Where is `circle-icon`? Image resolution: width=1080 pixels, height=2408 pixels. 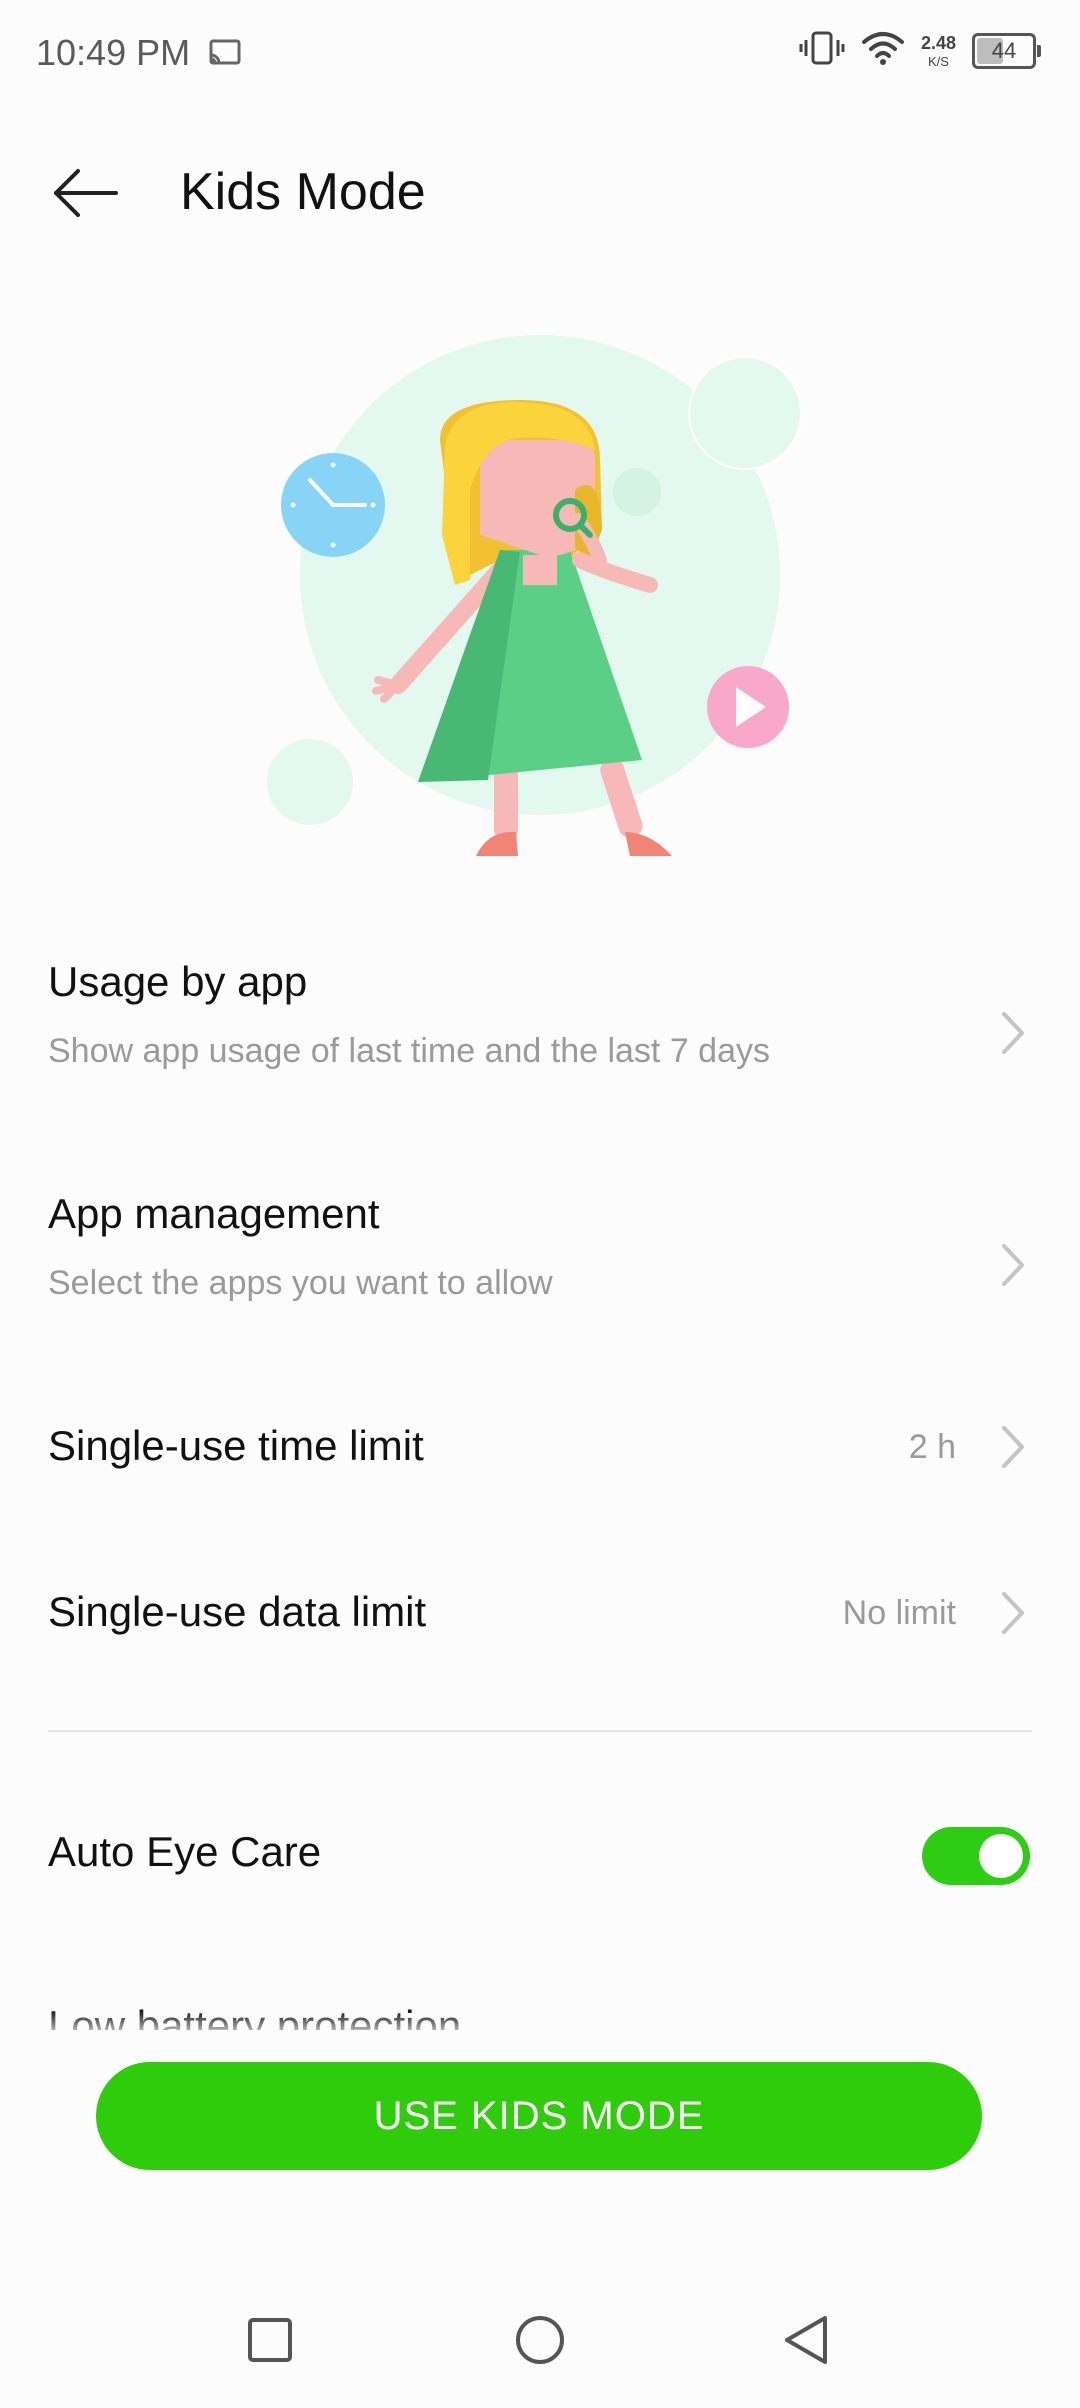 circle-icon is located at coordinates (540, 2340).